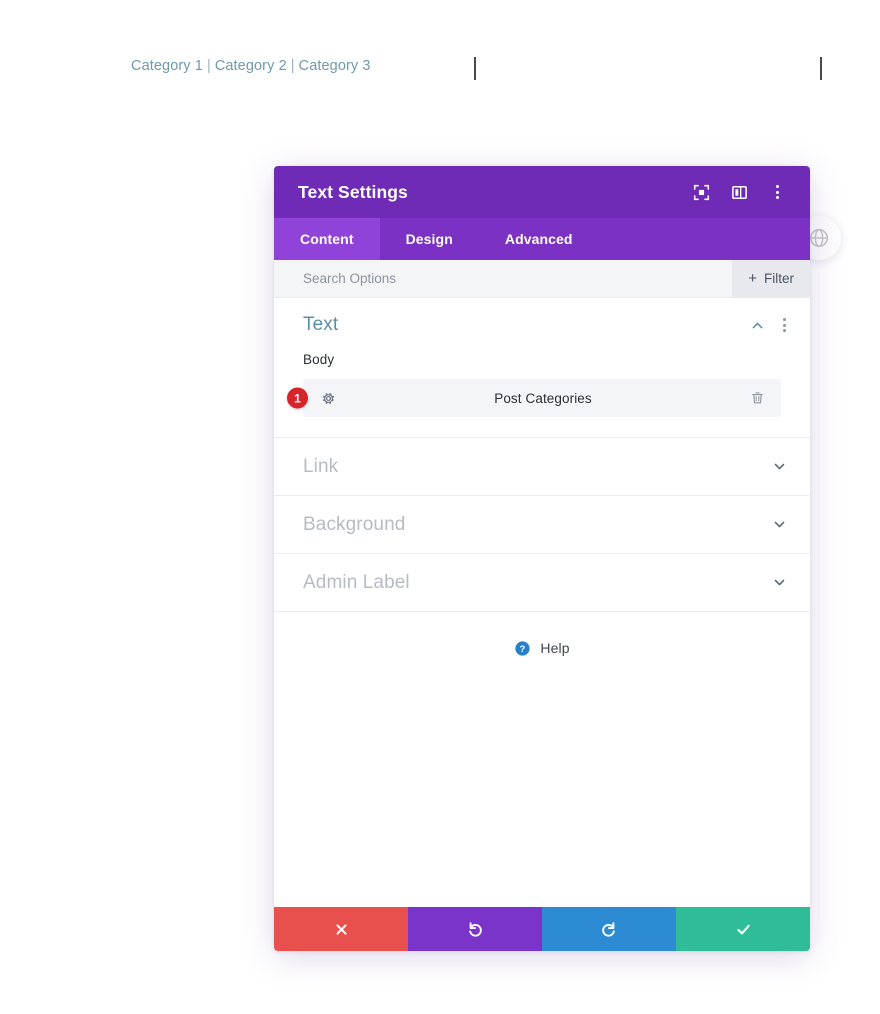  What do you see at coordinates (297, 398) in the screenshot?
I see `error-count-badge: 1` at bounding box center [297, 398].